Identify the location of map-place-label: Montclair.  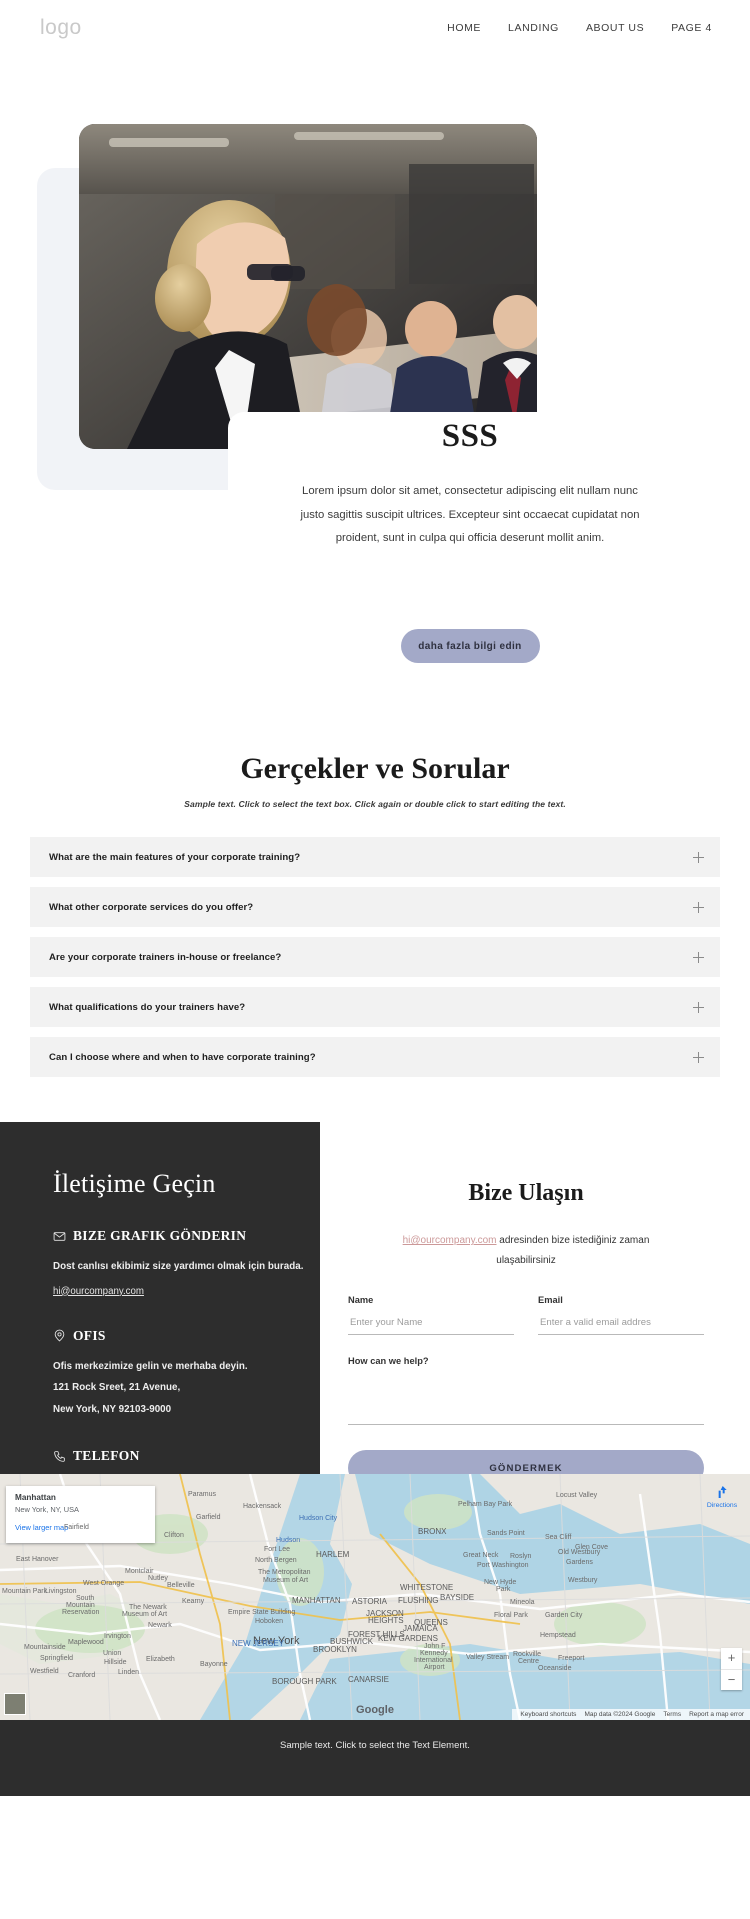
(139, 1571).